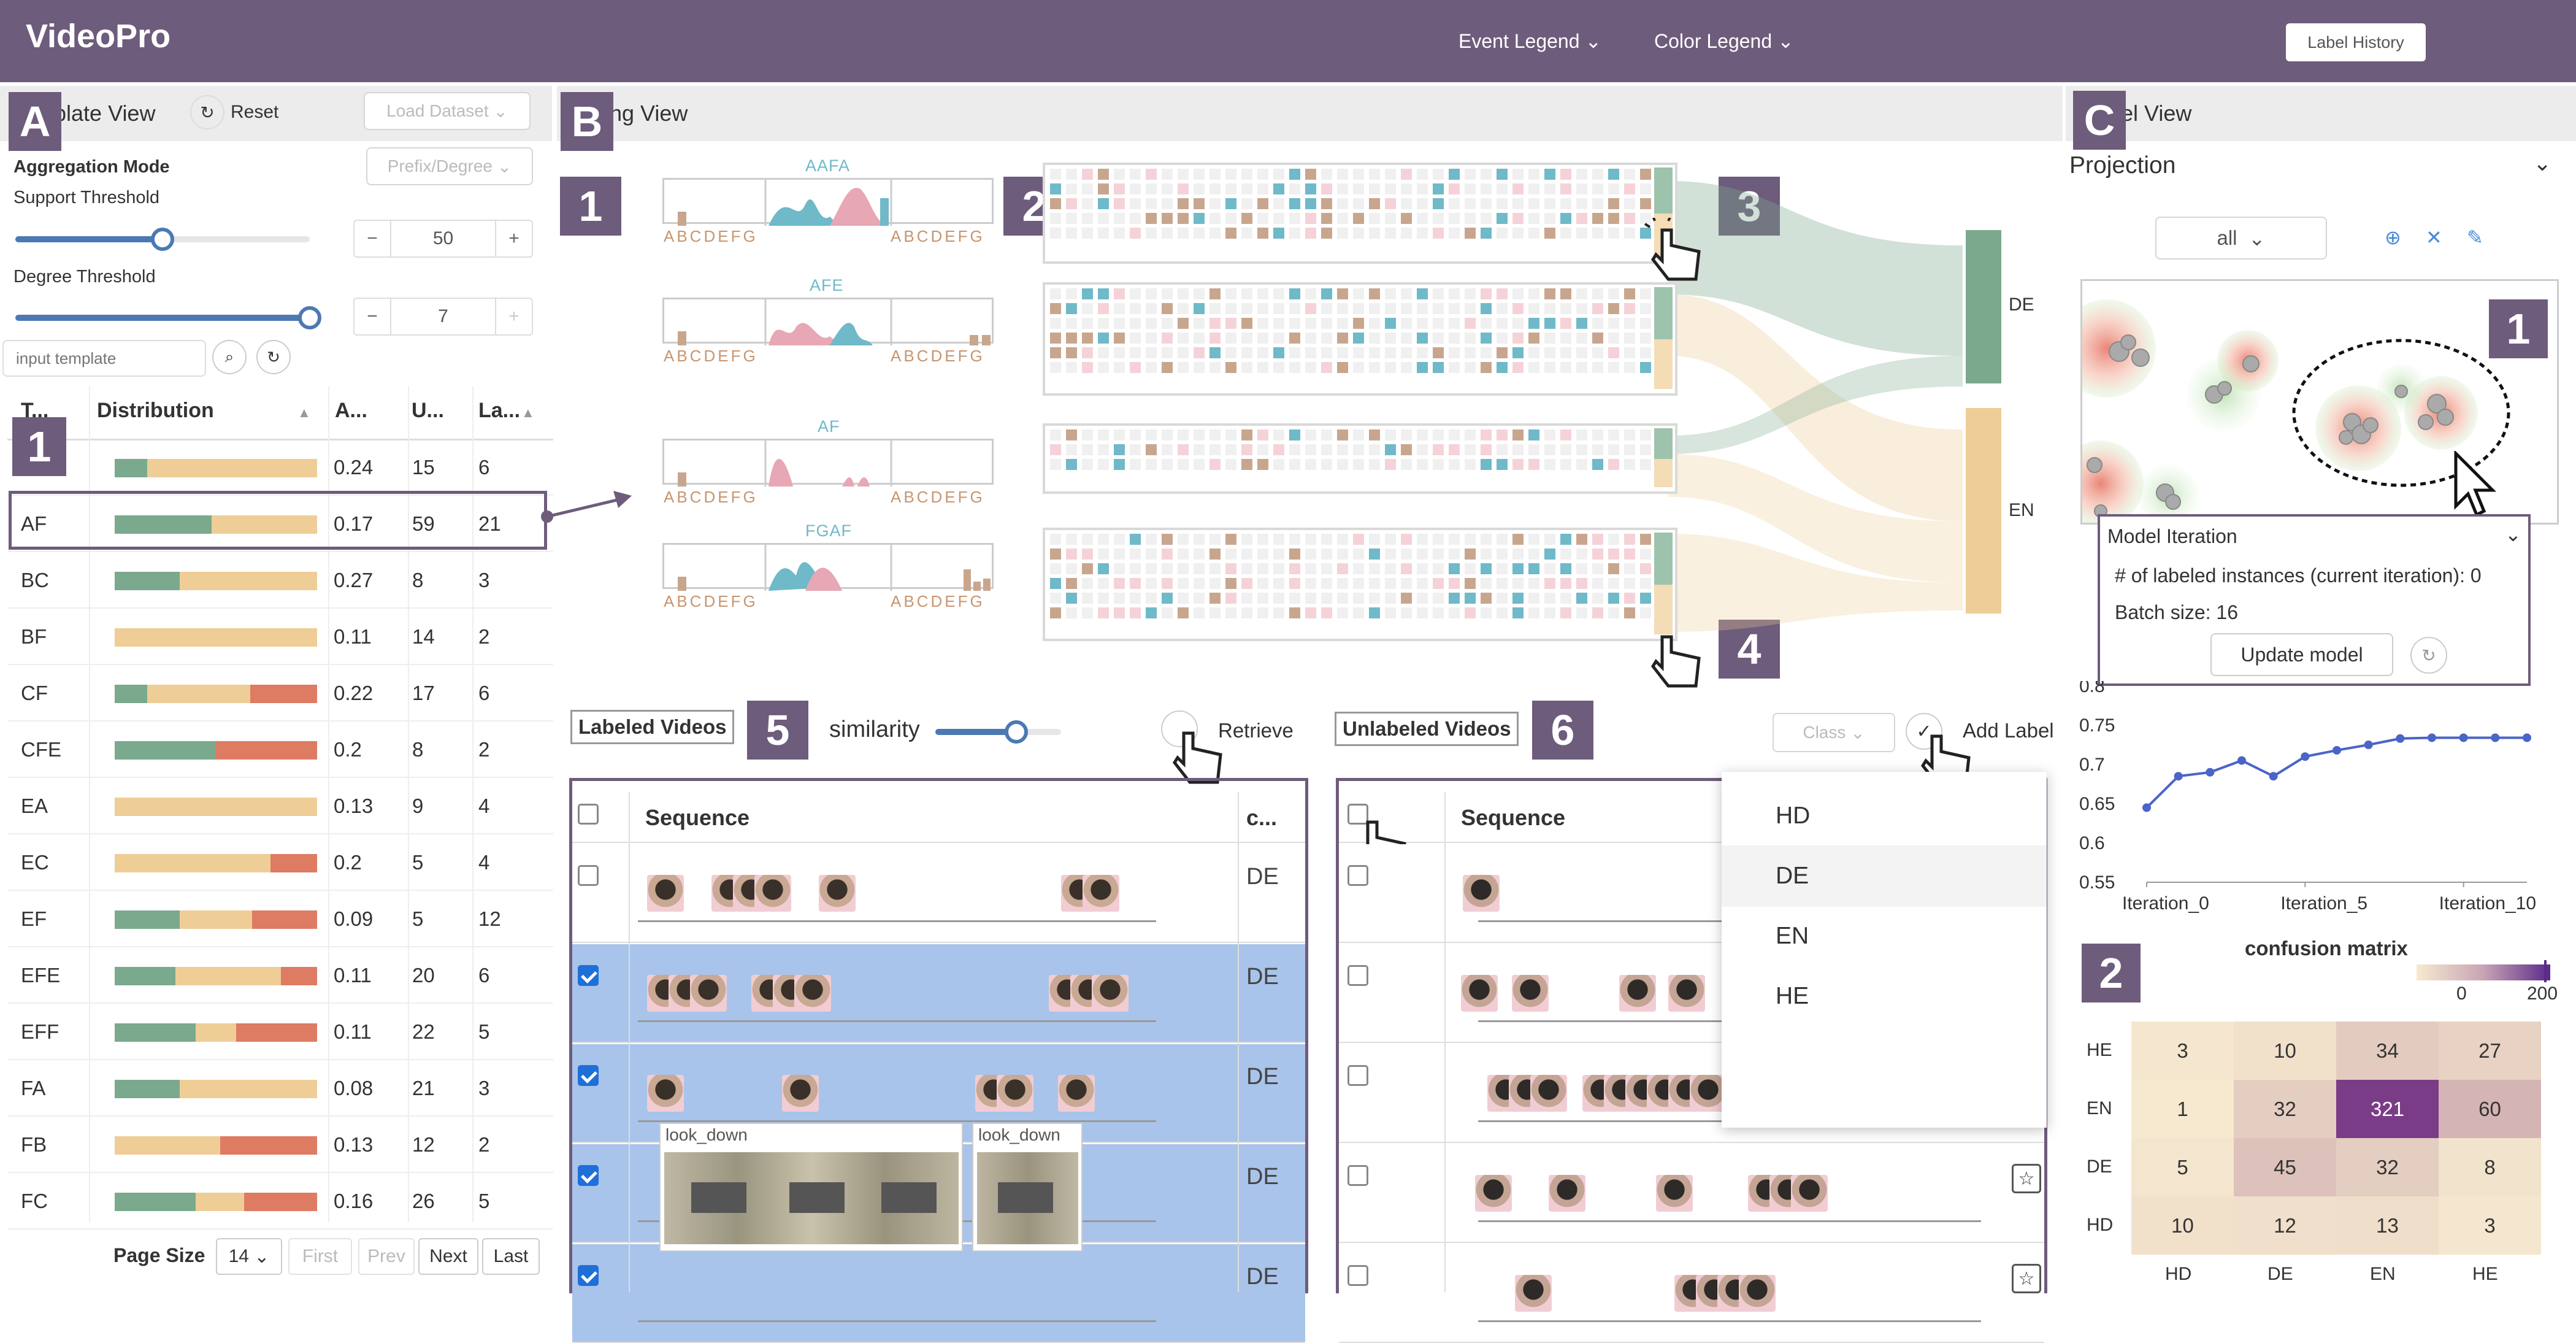  I want to click on degree-threshold-stepper: − 7 +, so click(443, 317).